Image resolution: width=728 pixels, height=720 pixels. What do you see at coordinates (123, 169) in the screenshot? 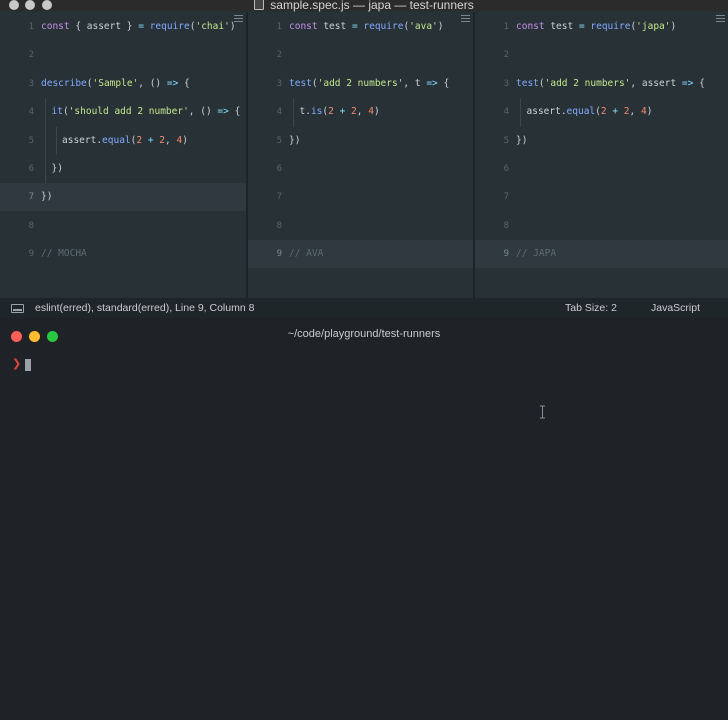
I see `code-line: 6})` at bounding box center [123, 169].